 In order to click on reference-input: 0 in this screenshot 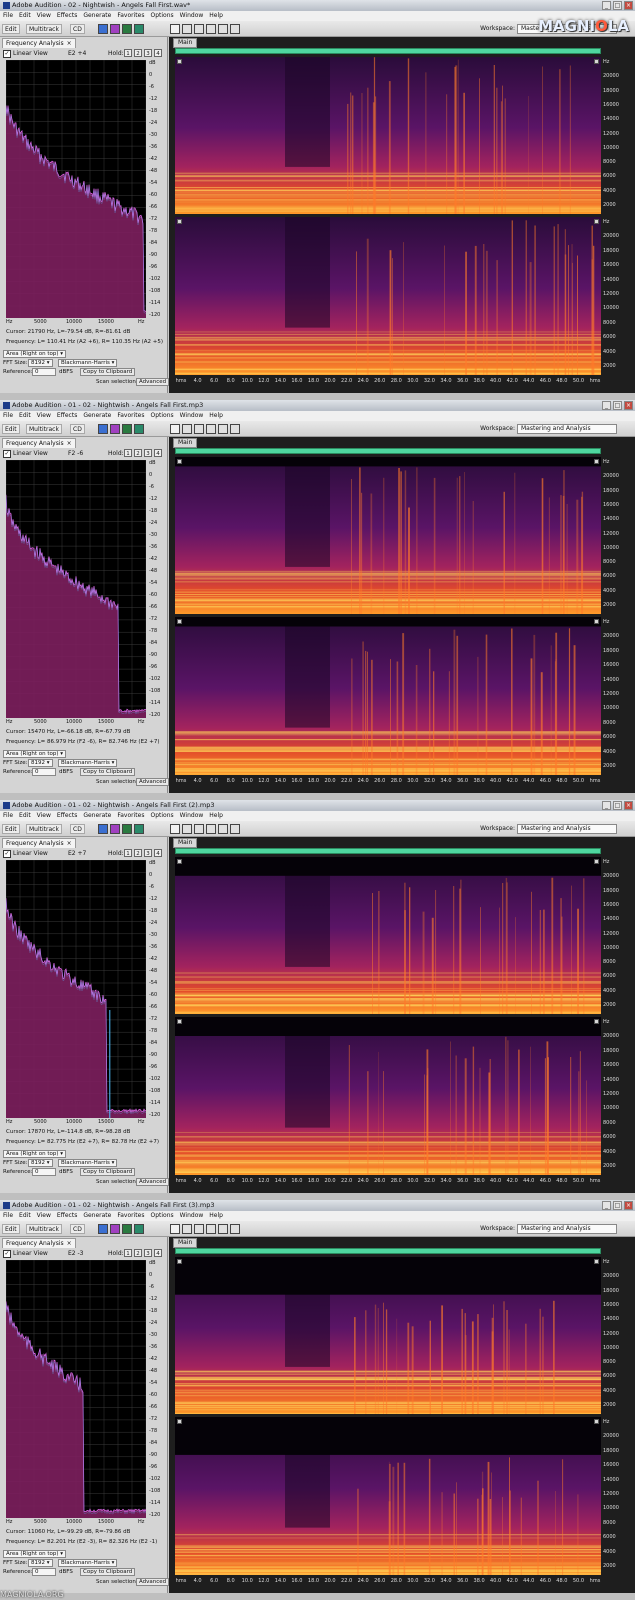, I will do `click(44, 1172)`.